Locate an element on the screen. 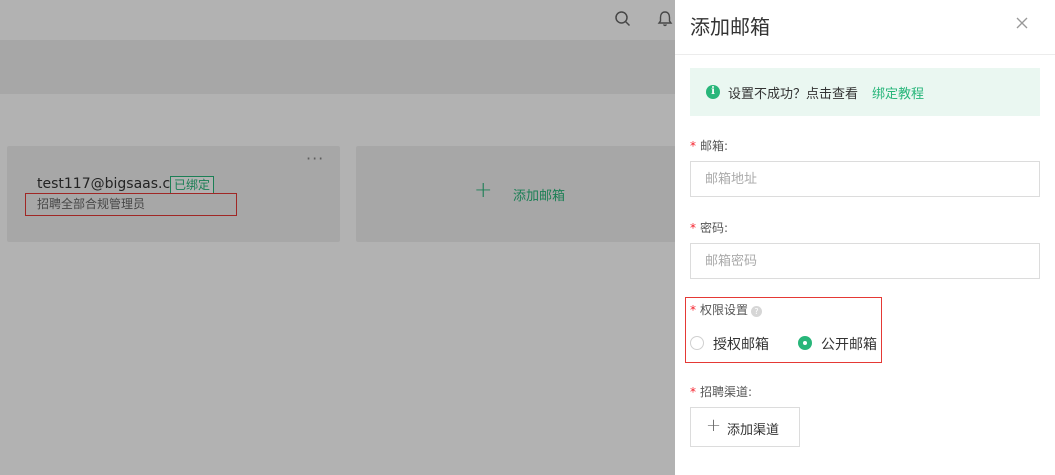  password-input is located at coordinates (865, 261).